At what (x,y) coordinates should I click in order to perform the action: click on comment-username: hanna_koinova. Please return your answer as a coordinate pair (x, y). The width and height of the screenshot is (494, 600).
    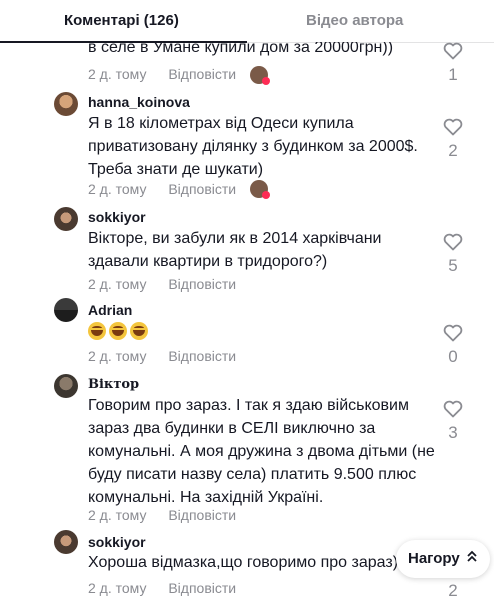
    Looking at the image, I should click on (139, 102).